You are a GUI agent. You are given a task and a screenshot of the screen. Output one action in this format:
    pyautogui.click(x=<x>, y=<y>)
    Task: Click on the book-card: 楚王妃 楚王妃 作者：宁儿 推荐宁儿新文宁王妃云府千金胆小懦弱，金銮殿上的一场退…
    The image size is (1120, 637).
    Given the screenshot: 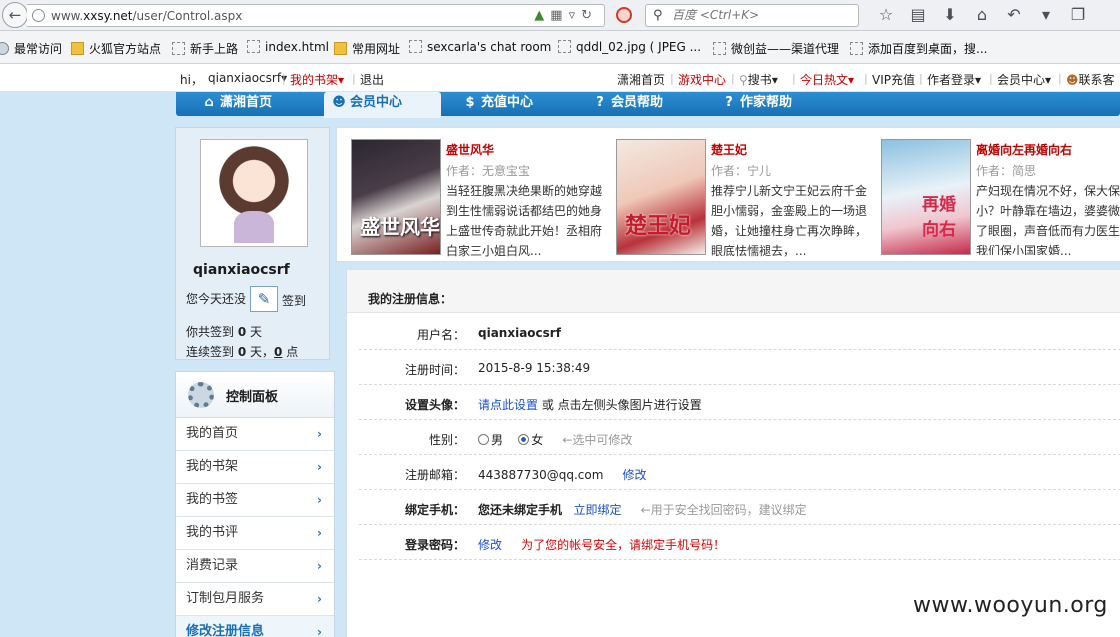 What is the action you would take?
    pyautogui.click(x=747, y=198)
    